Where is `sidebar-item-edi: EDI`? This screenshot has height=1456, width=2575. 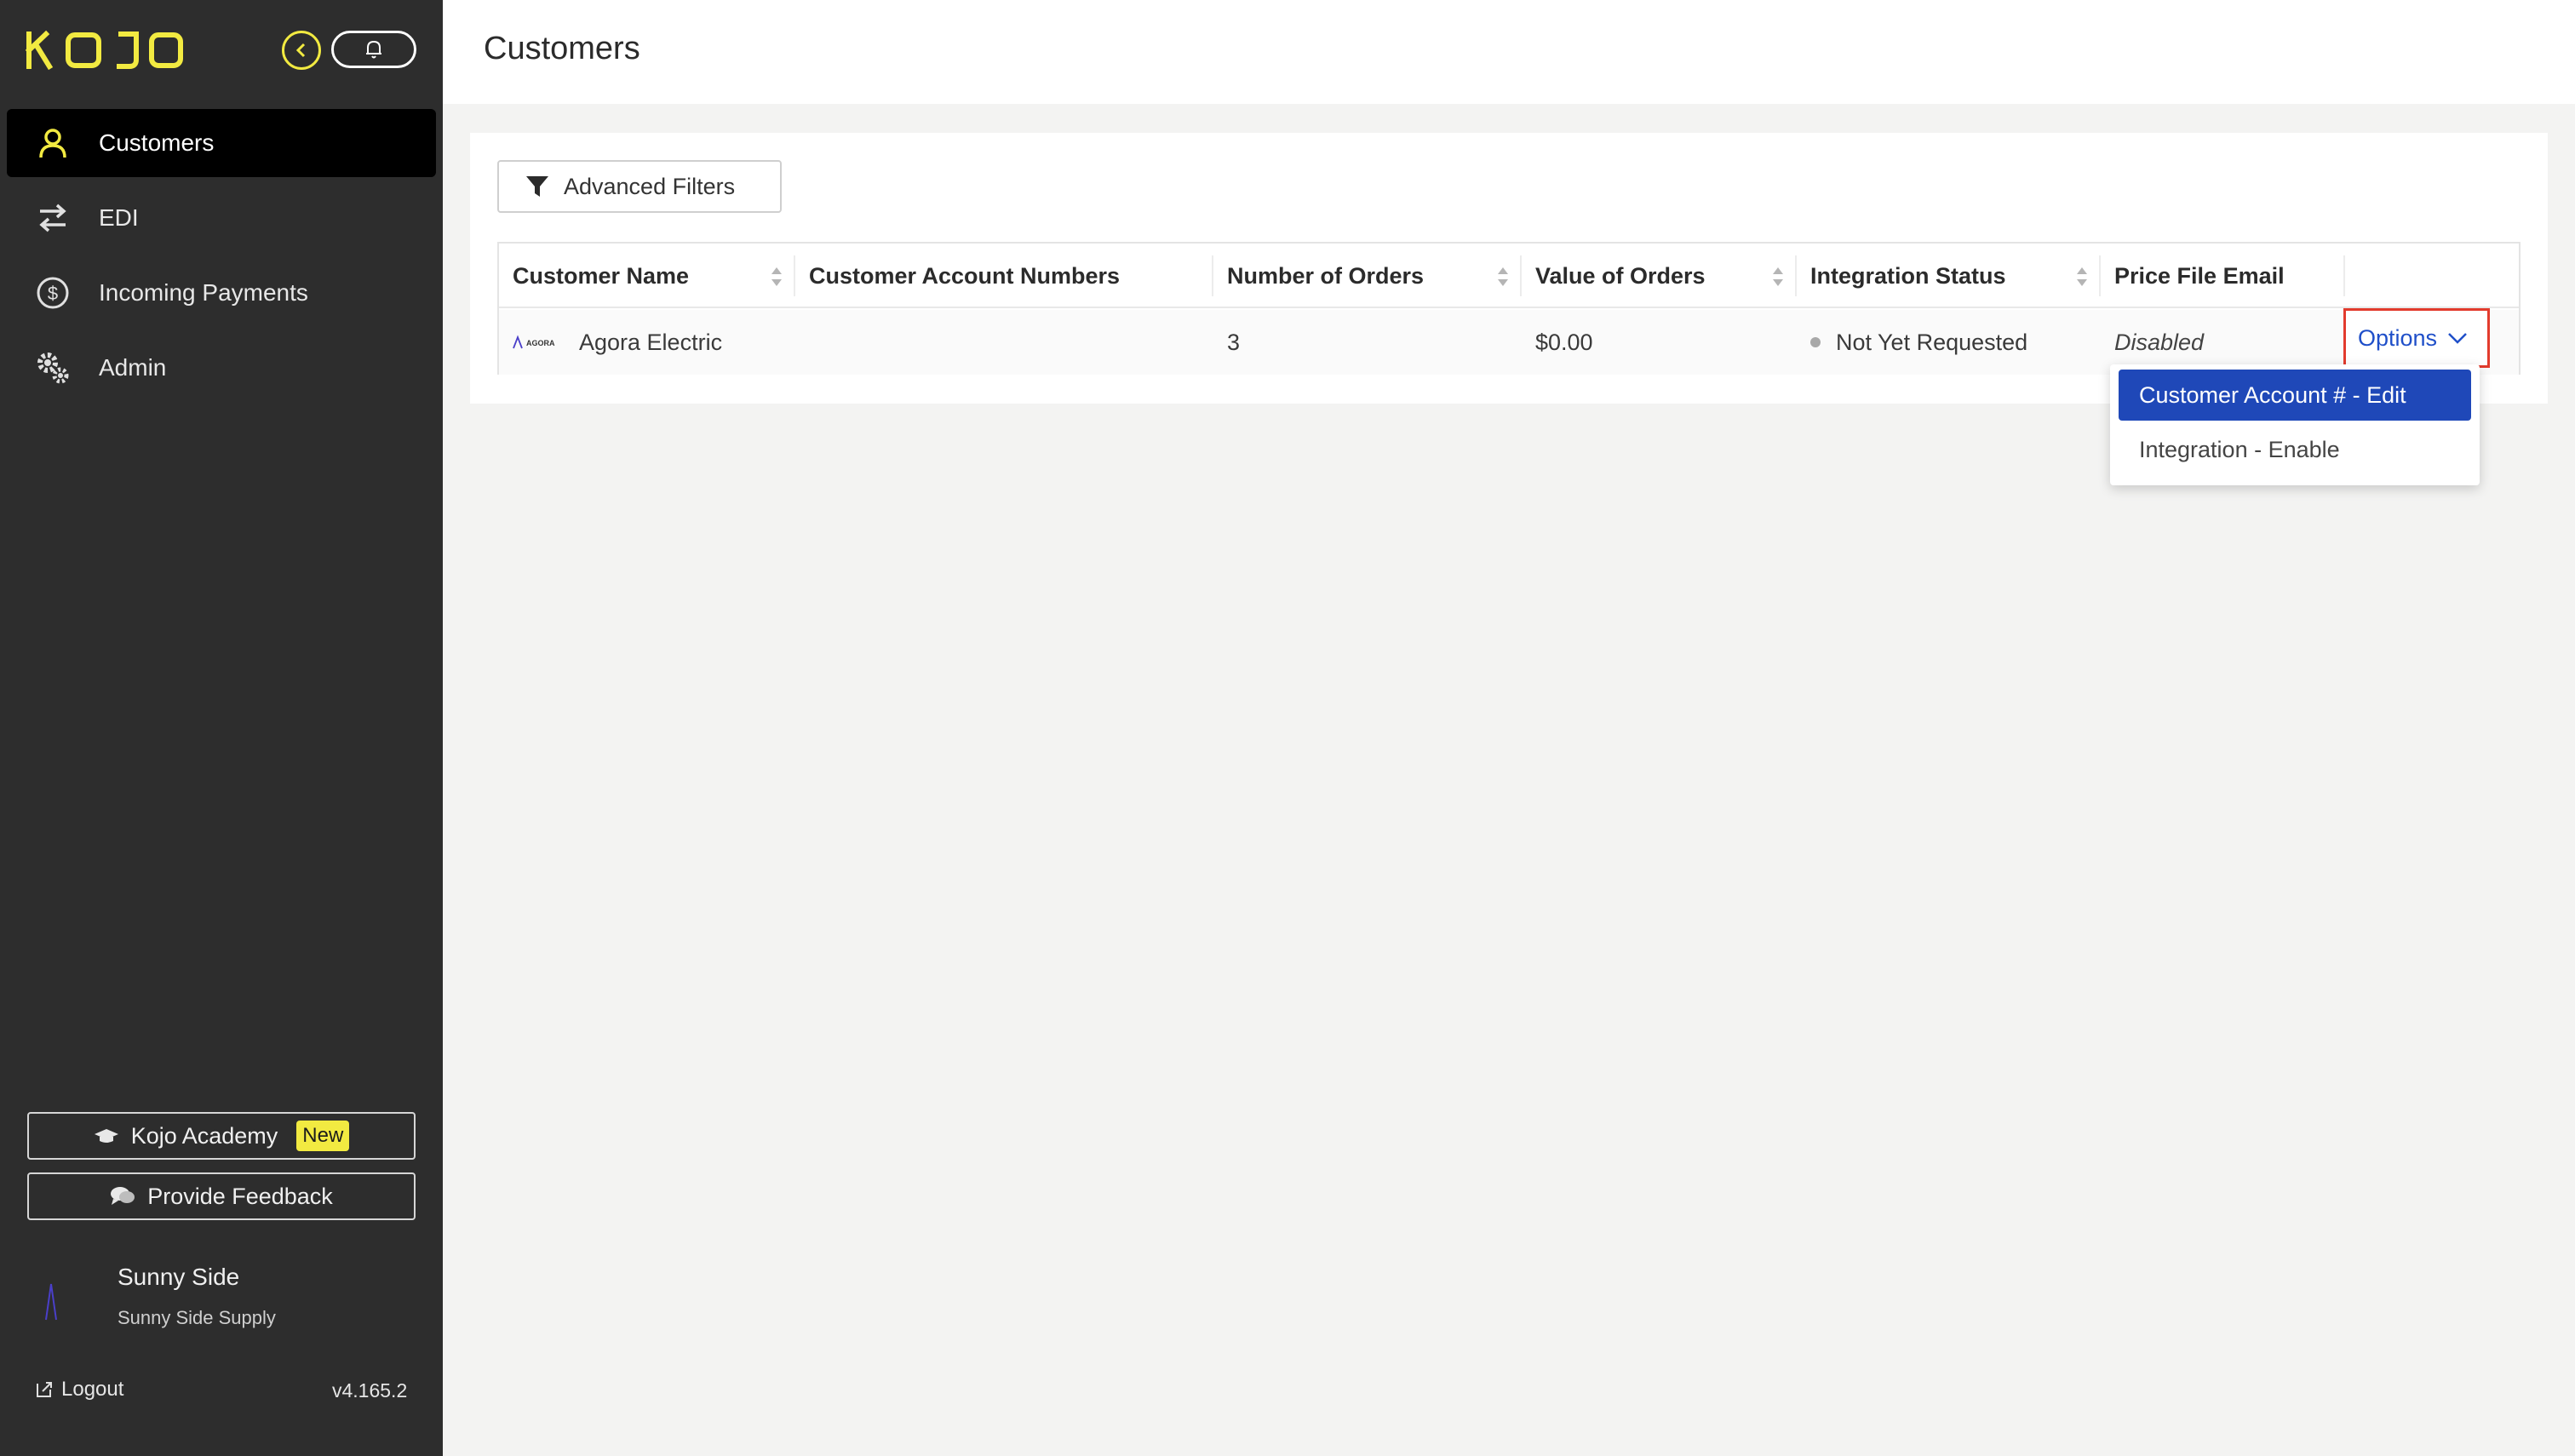 sidebar-item-edi: EDI is located at coordinates (221, 218).